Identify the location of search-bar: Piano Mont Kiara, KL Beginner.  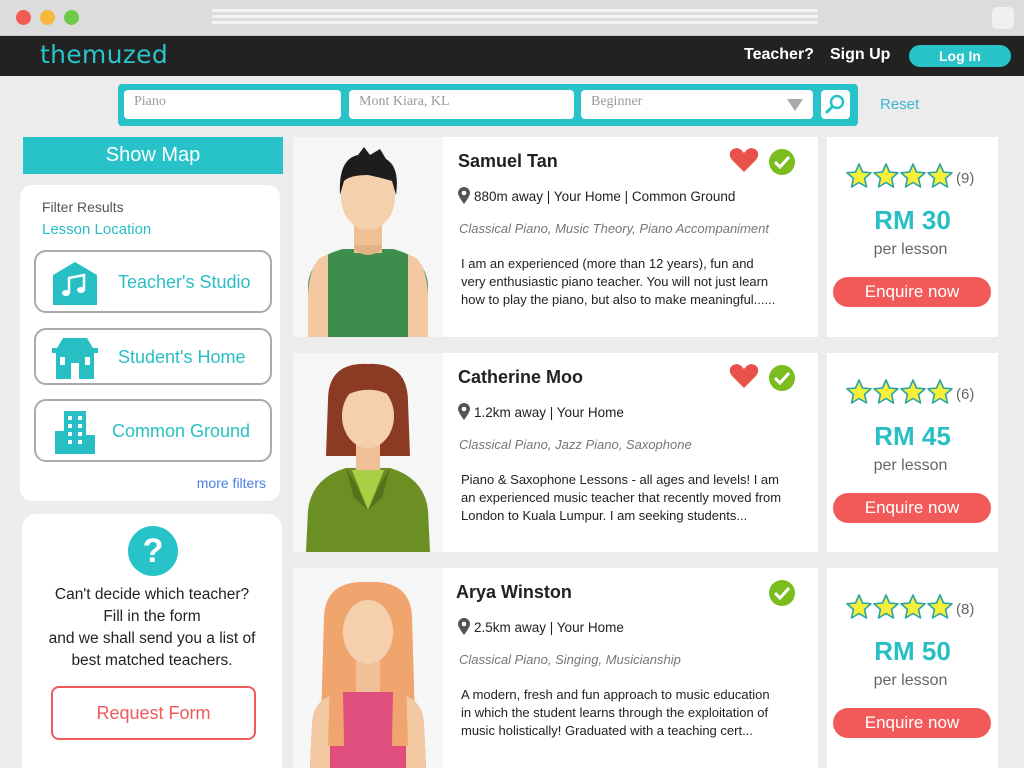
(488, 105).